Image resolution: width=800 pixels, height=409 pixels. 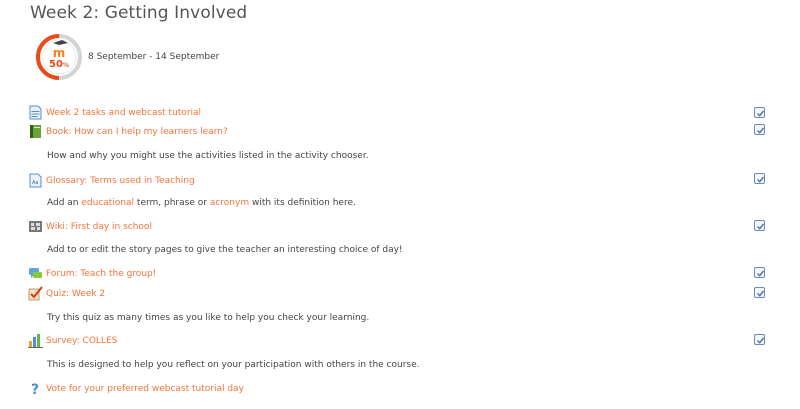 I want to click on progress-badge: m 50%, so click(x=59, y=57).